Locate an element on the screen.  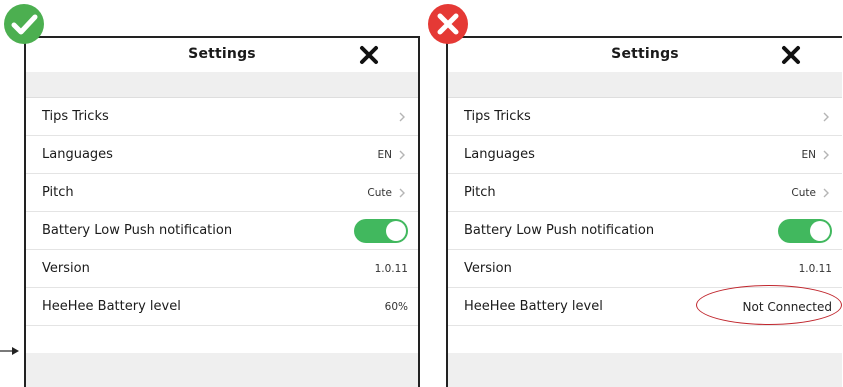
battery-level-value: 60% is located at coordinates (396, 306).